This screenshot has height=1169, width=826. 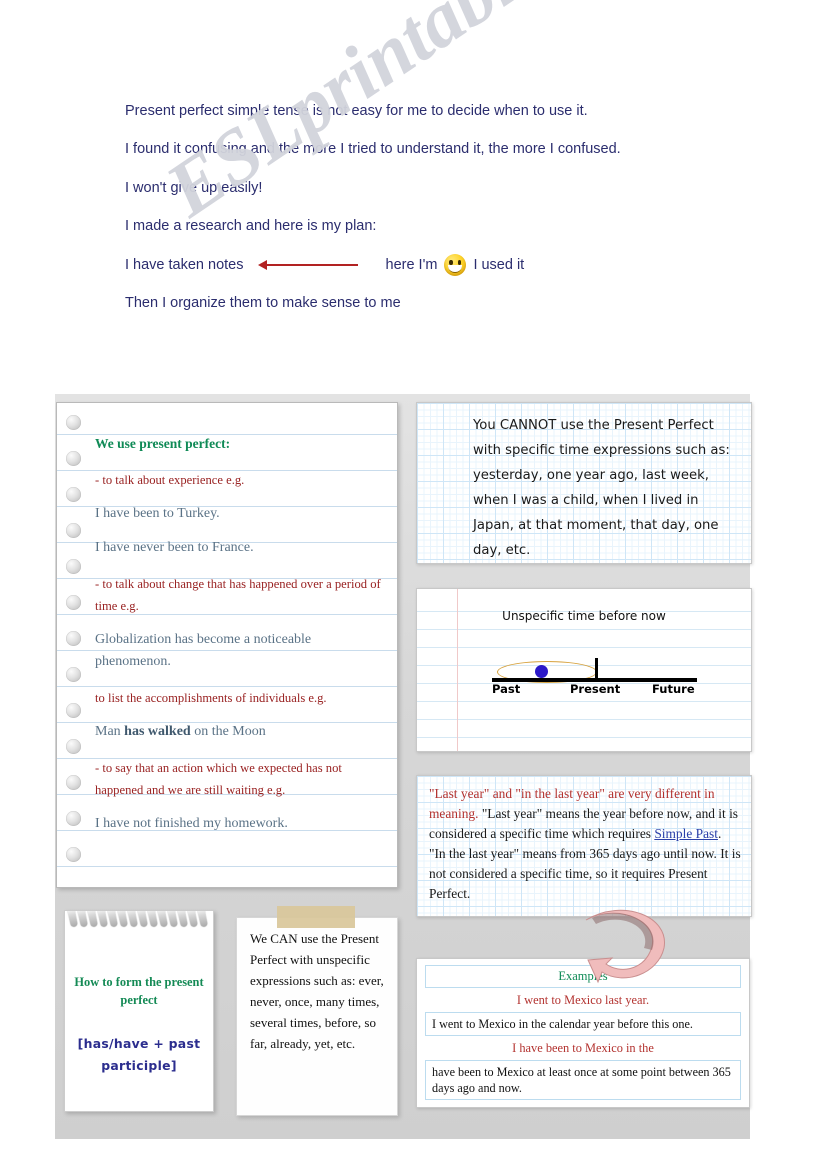 I want to click on intro-line-6: Then I organize them to make sense to me, so click(x=263, y=303).